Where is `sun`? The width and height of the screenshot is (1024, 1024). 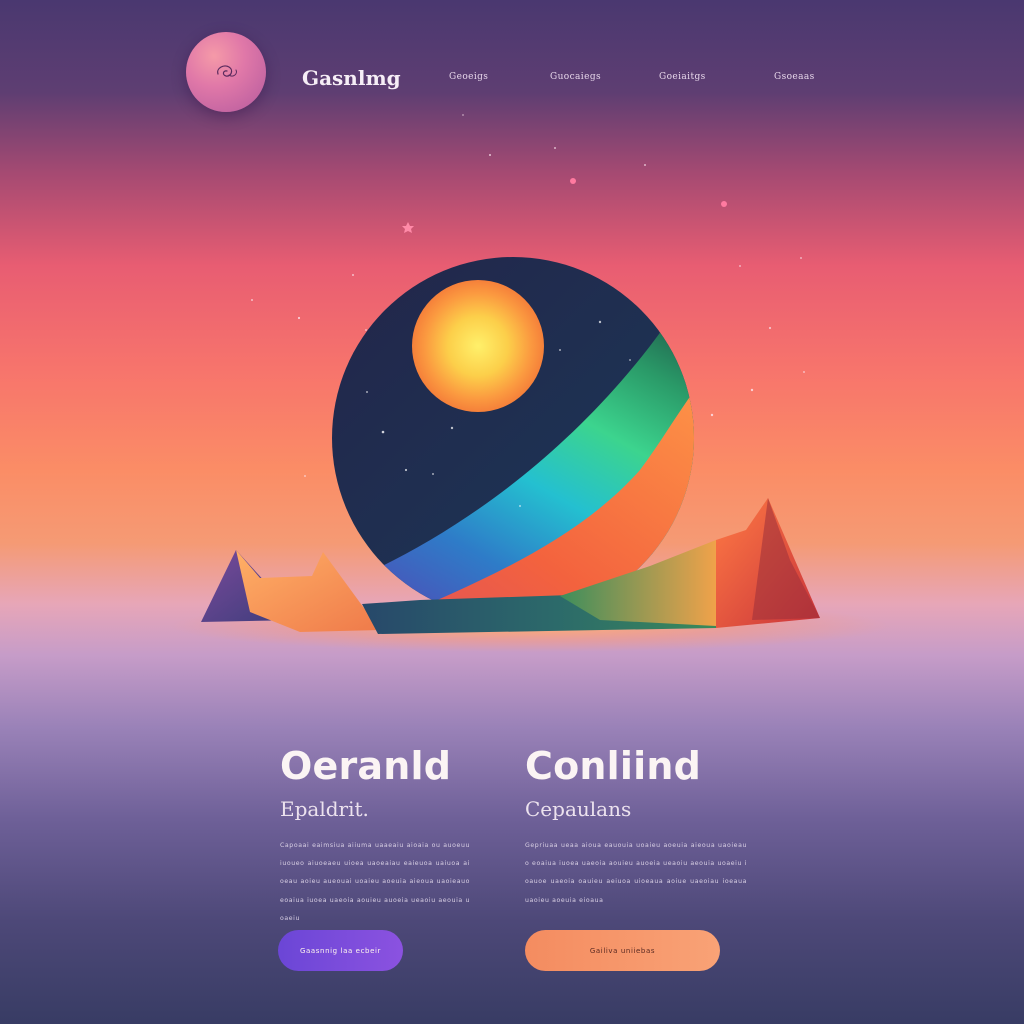
sun is located at coordinates (478, 346).